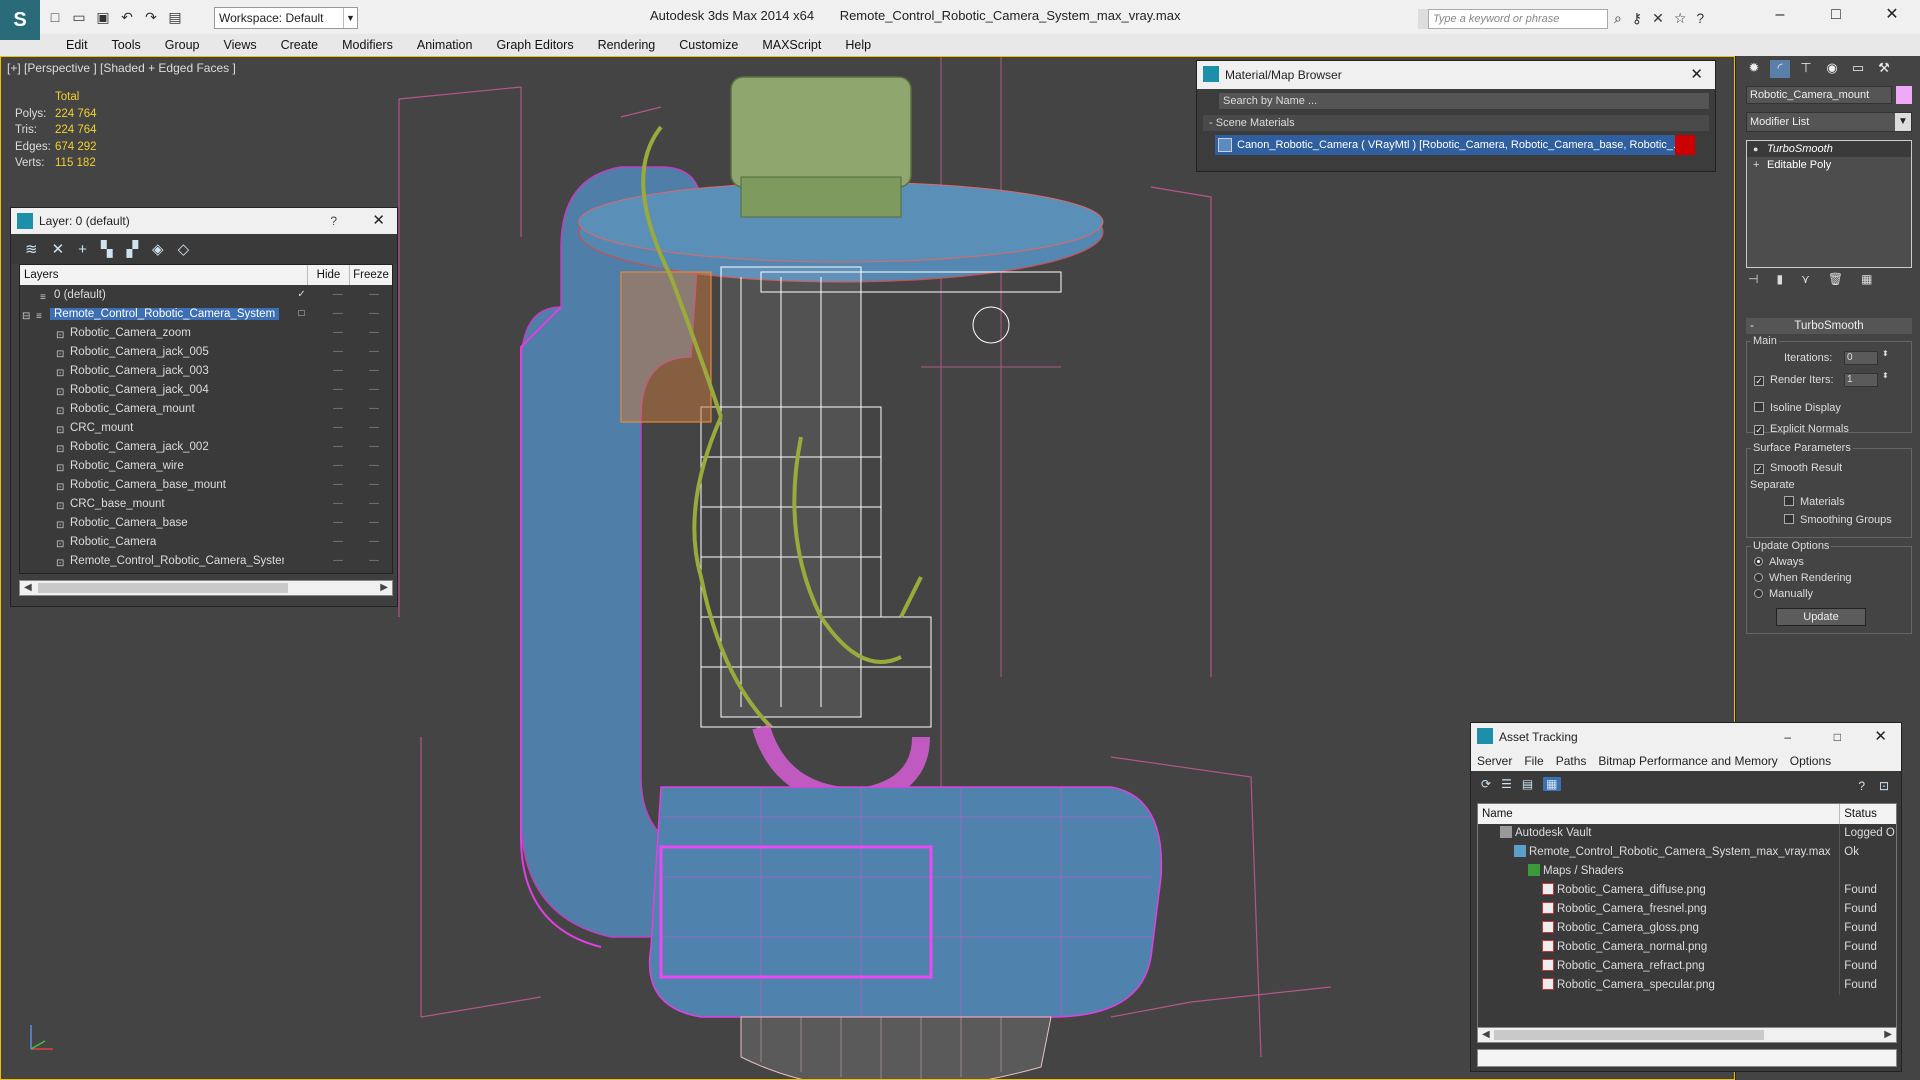 This screenshot has height=1080, width=1920. I want to click on smooth-result-option: ✓ Smooth Result, so click(1798, 468).